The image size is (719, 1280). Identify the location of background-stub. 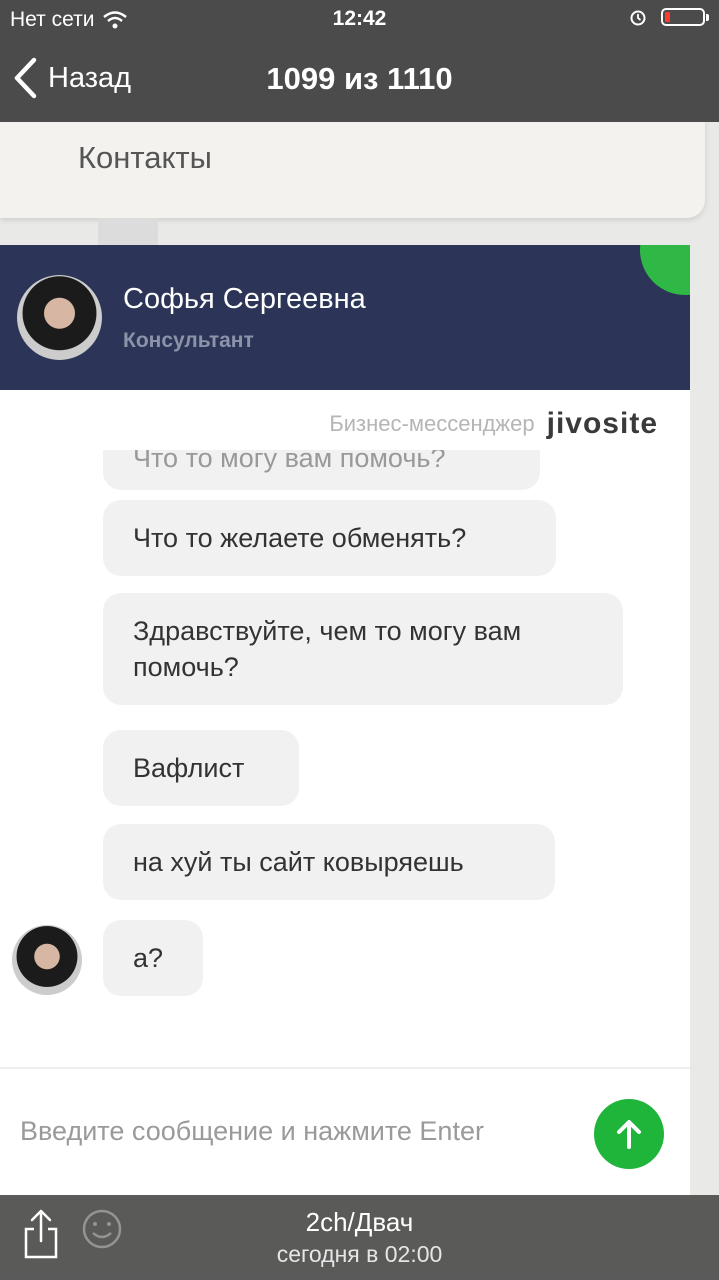
(128, 232).